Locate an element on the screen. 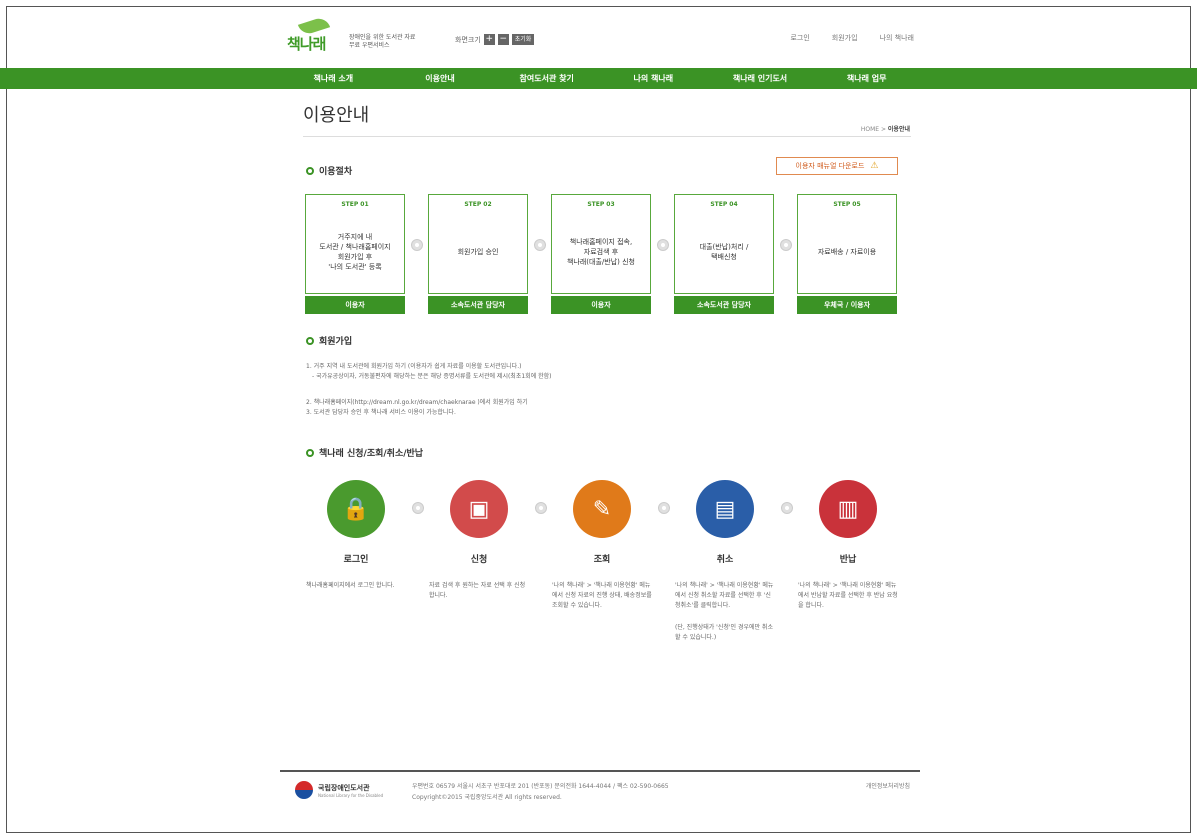  manual-download-button: 이용자 매뉴얼 다운로드 ⚠ is located at coordinates (837, 166).